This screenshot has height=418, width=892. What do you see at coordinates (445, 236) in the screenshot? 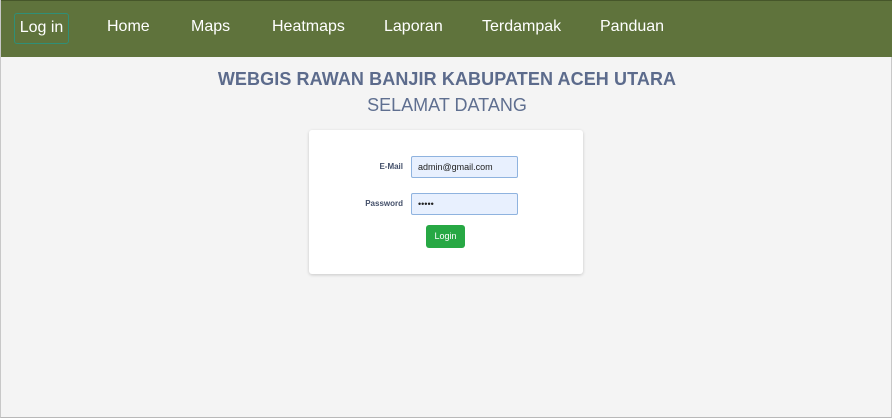
I see `login-button: Login` at bounding box center [445, 236].